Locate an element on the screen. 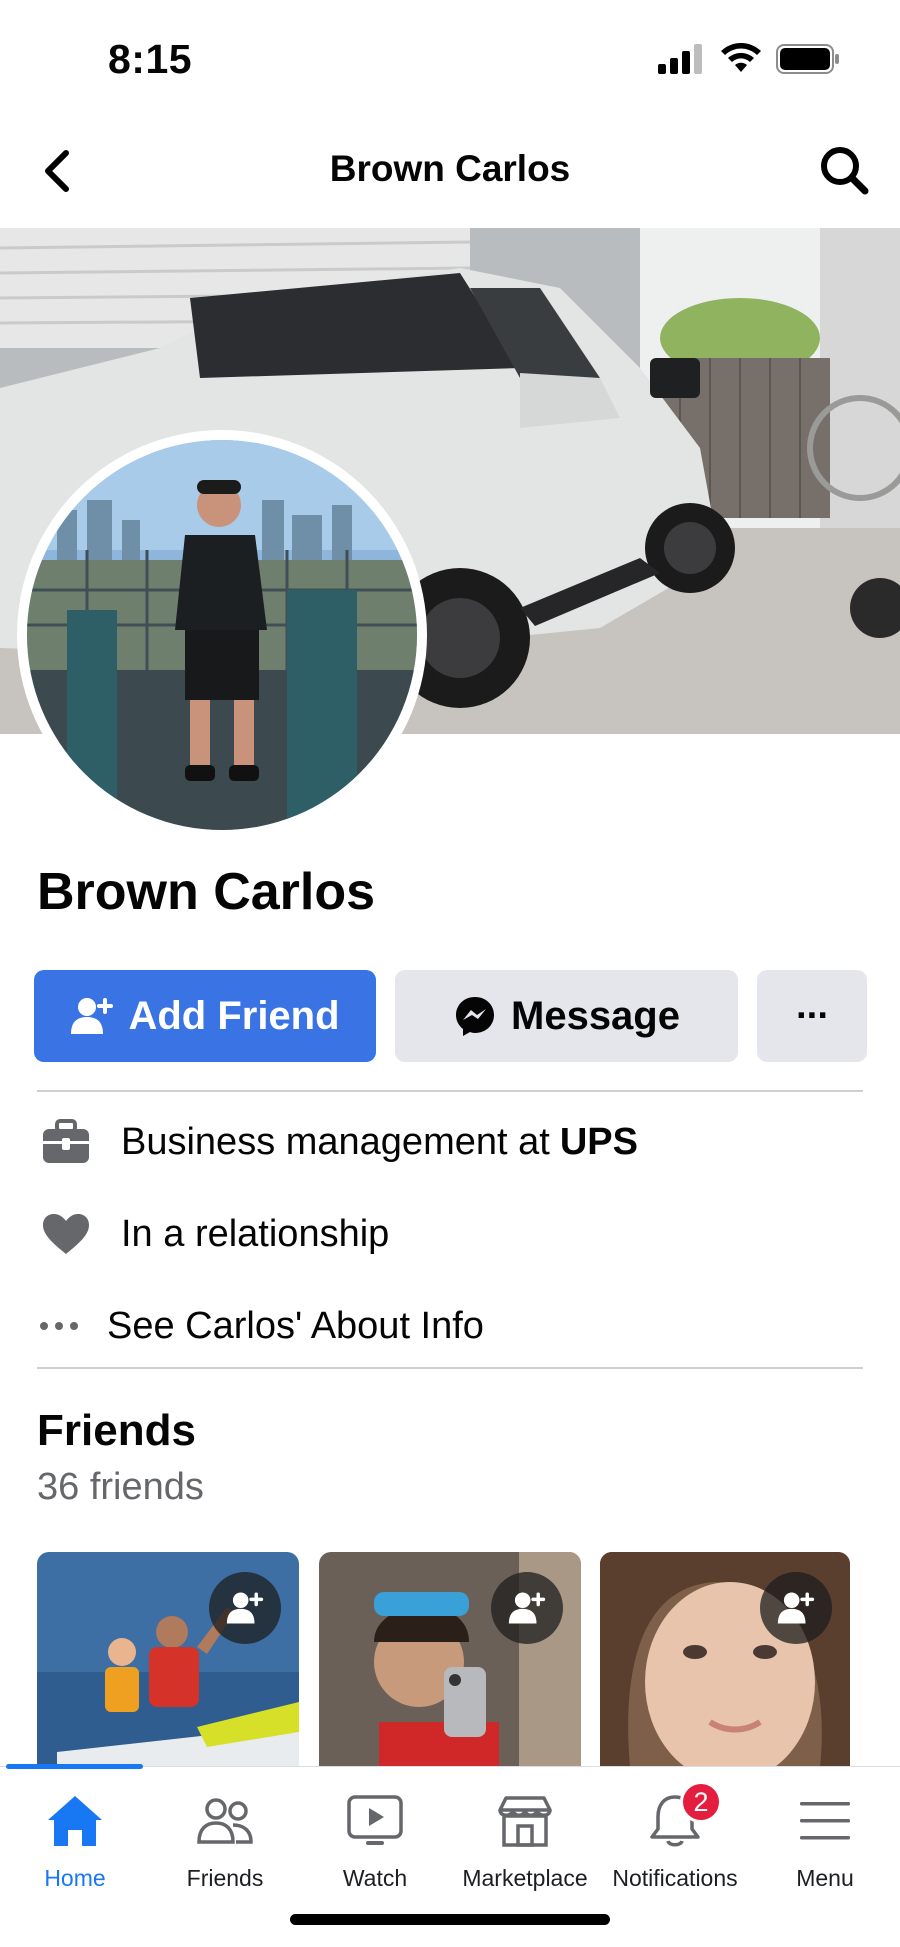 The height and width of the screenshot is (1947, 900). tab-friends: Friends is located at coordinates (225, 1832).